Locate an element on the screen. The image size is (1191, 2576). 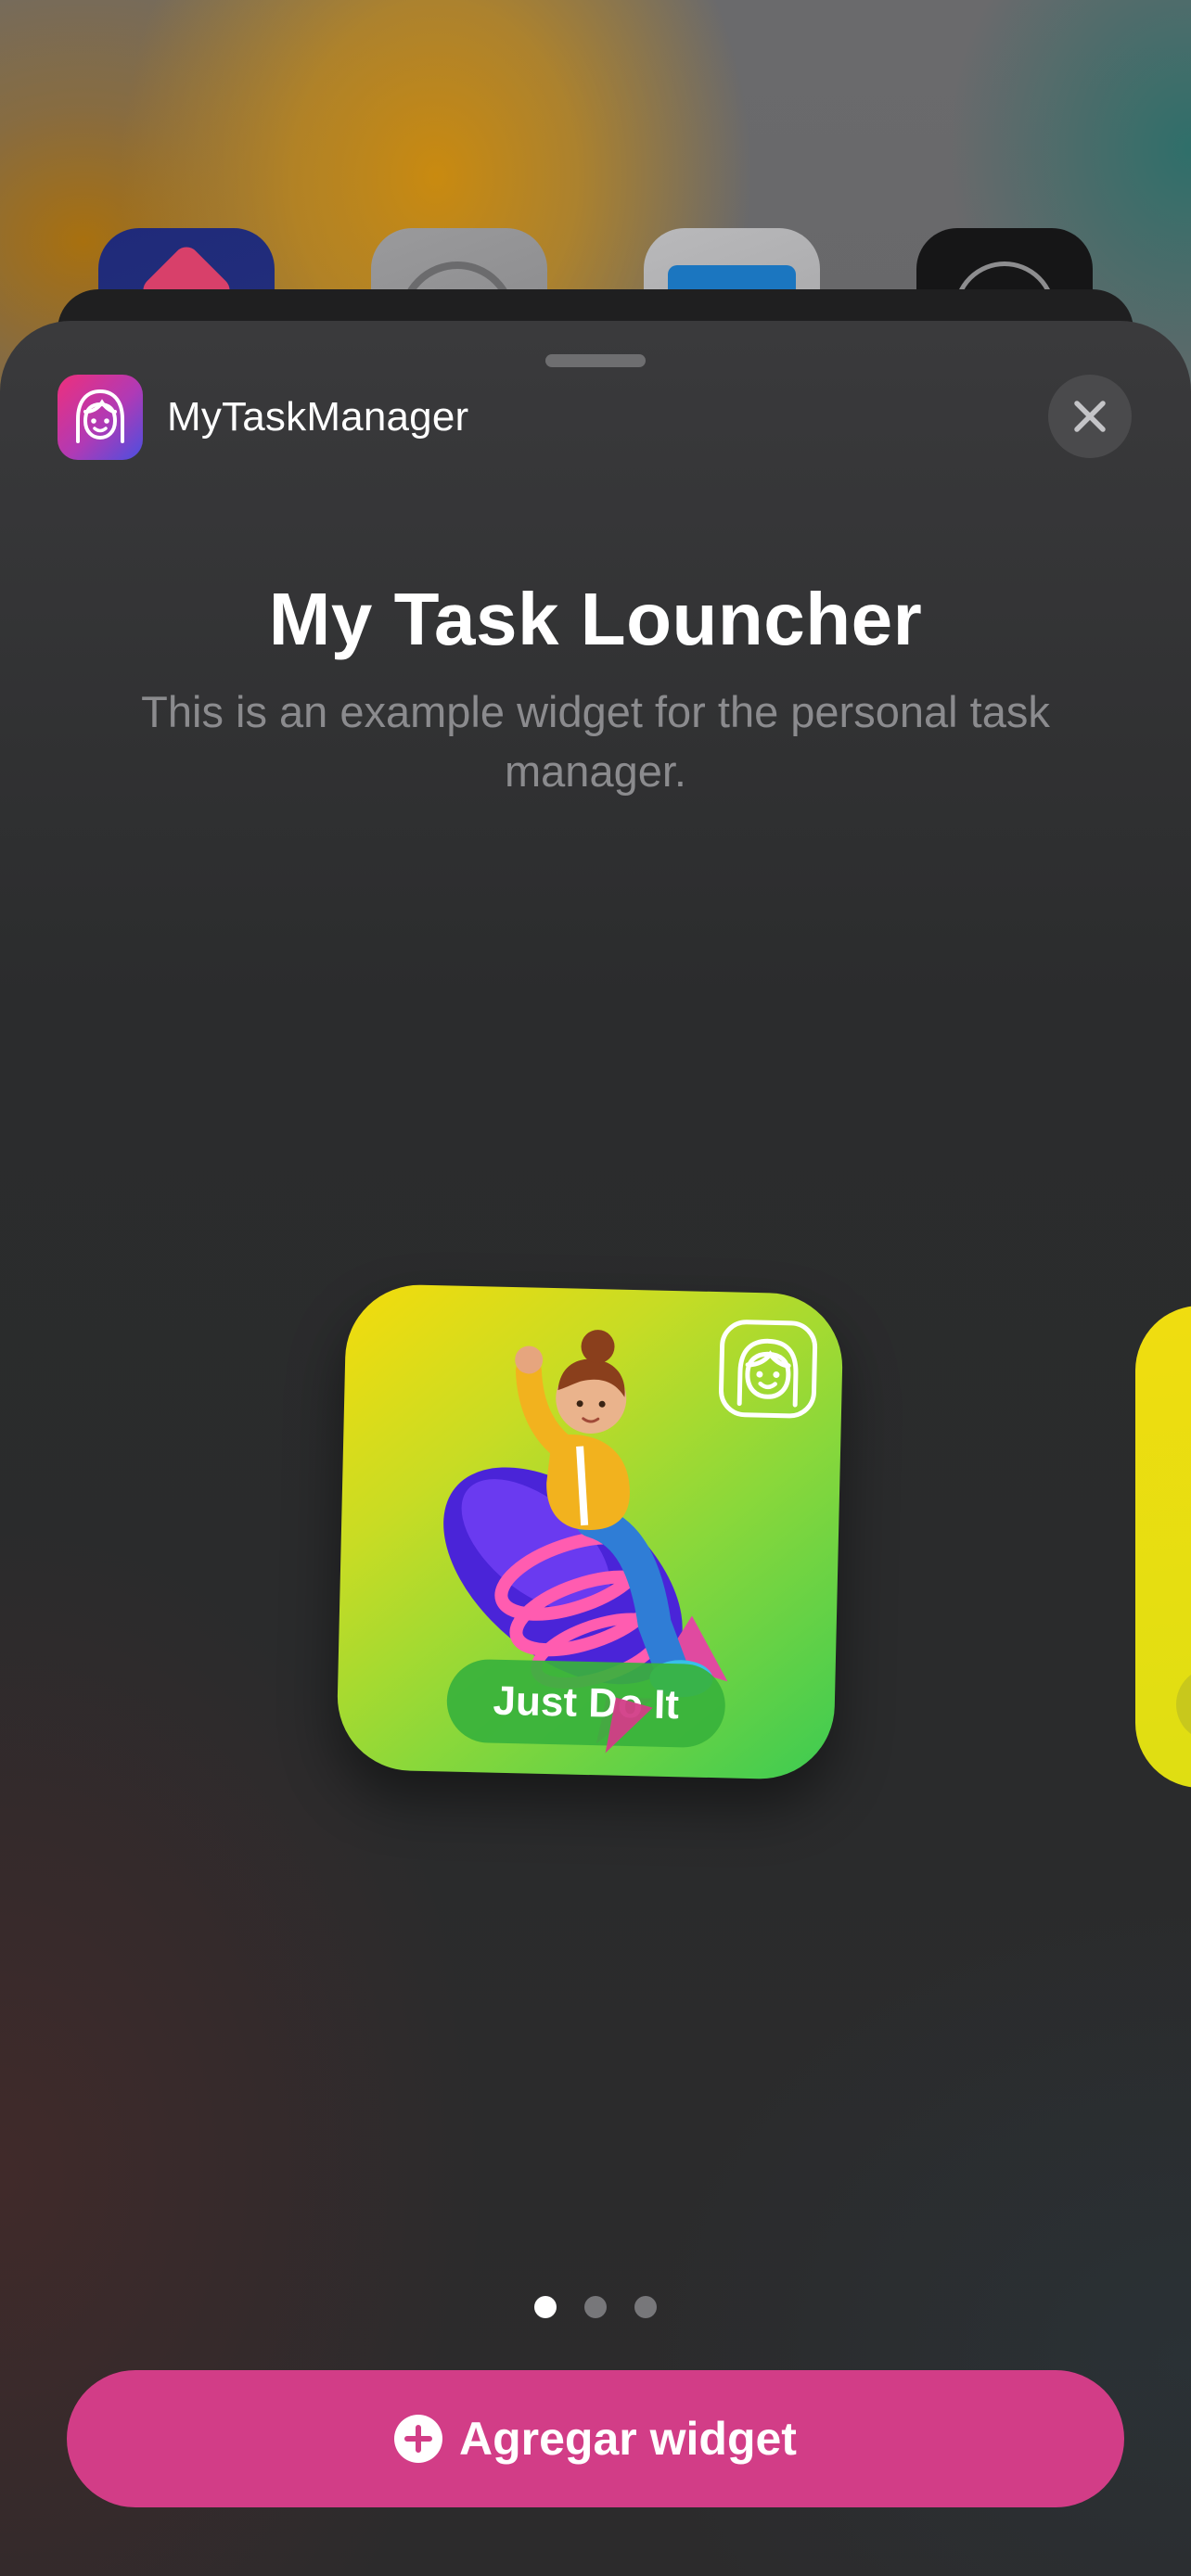
close-icon is located at coordinates (1090, 416).